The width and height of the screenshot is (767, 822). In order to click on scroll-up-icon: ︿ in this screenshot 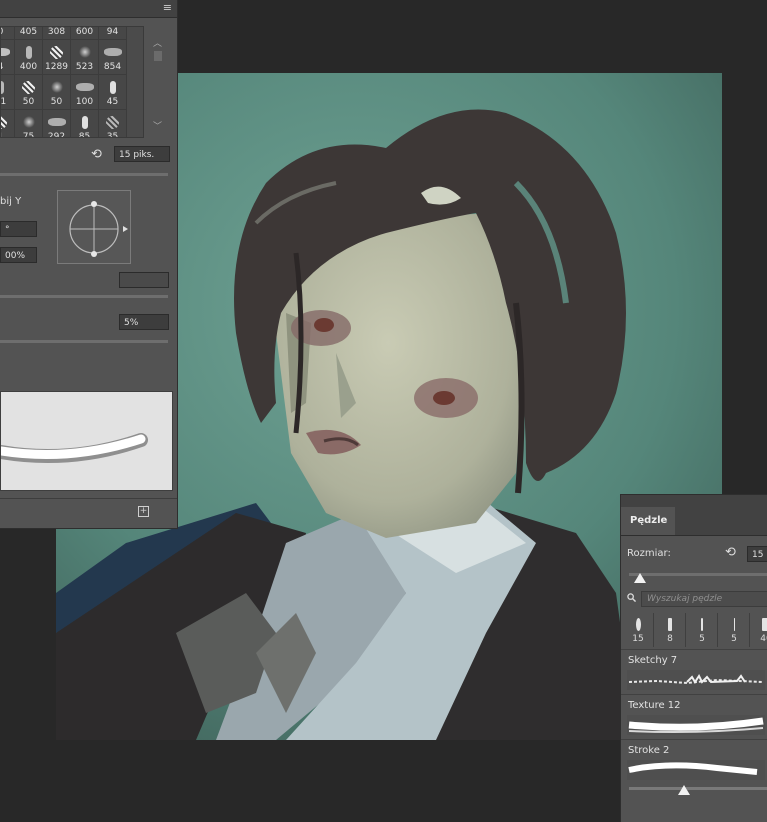, I will do `click(157, 42)`.